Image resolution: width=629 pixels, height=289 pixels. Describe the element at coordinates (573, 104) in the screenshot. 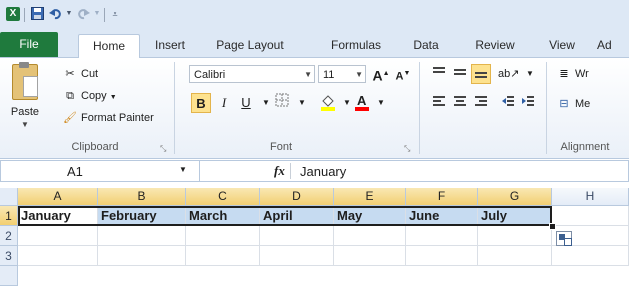

I see `merge-center-button: ⊟ Me` at that location.